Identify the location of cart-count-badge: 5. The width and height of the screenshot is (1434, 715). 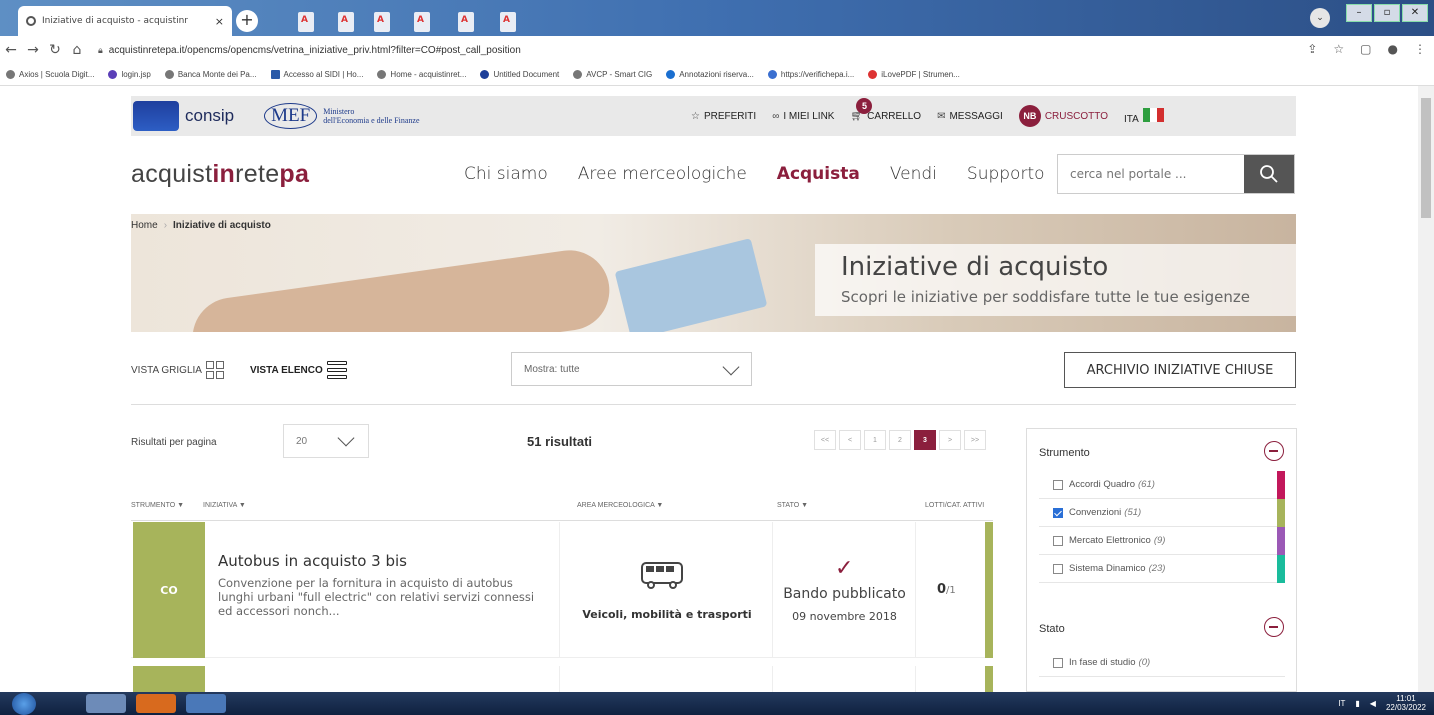
(864, 105).